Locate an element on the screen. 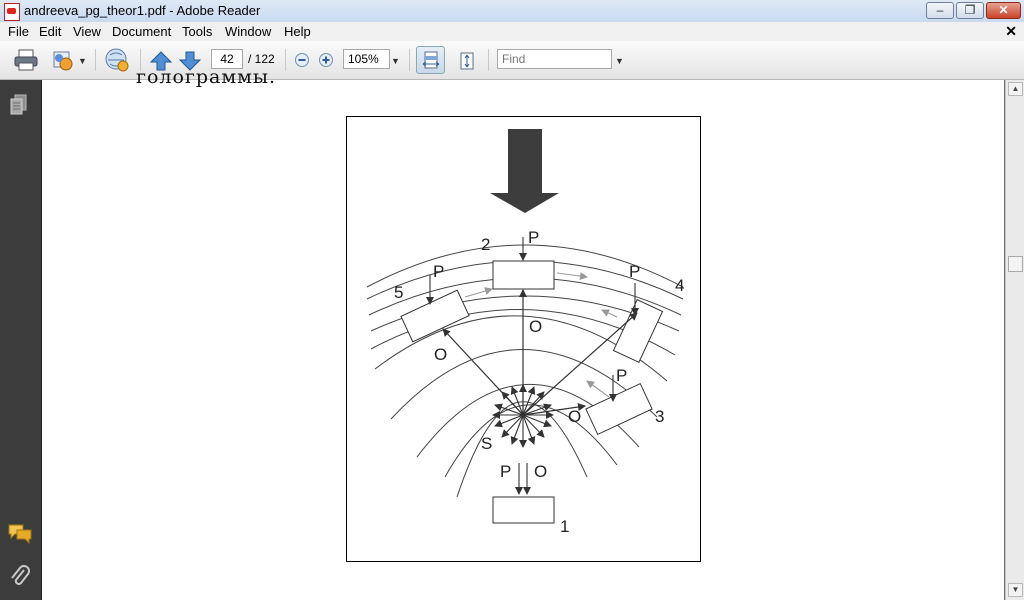 The height and width of the screenshot is (600, 1024). window-title: andreeva_pg_theor1.pdf - Adobe Reader is located at coordinates (142, 10).